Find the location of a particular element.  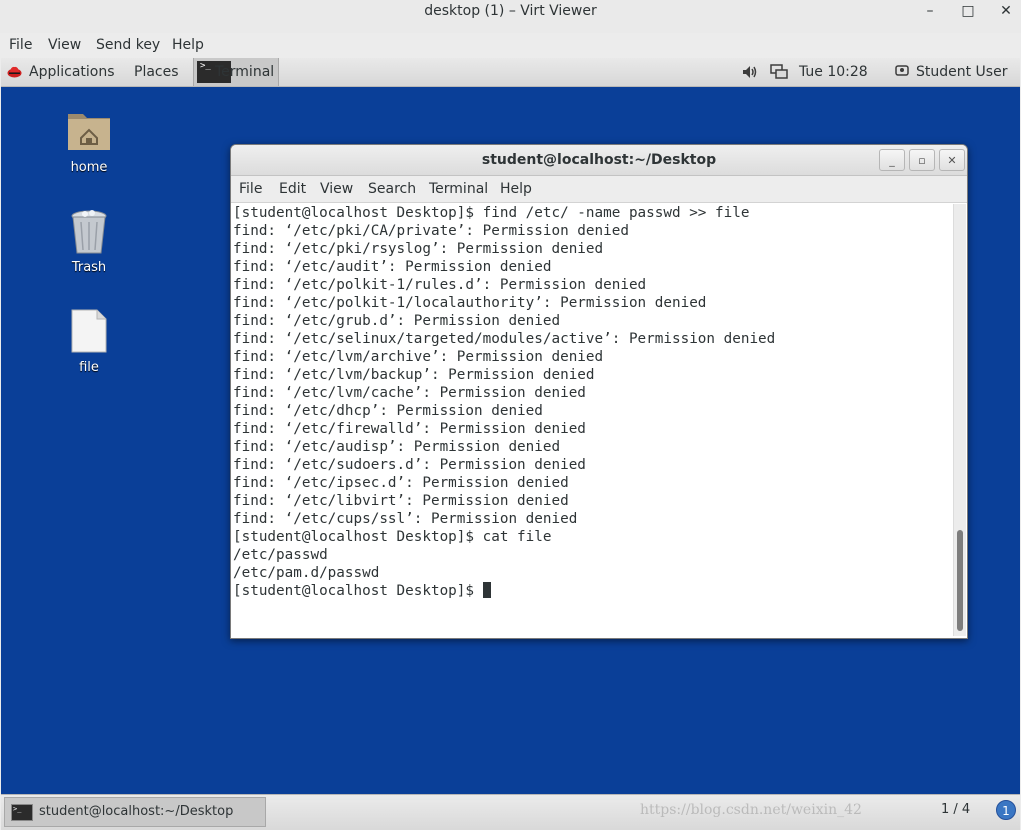

workspace-pager: 1 / 4 is located at coordinates (955, 810).